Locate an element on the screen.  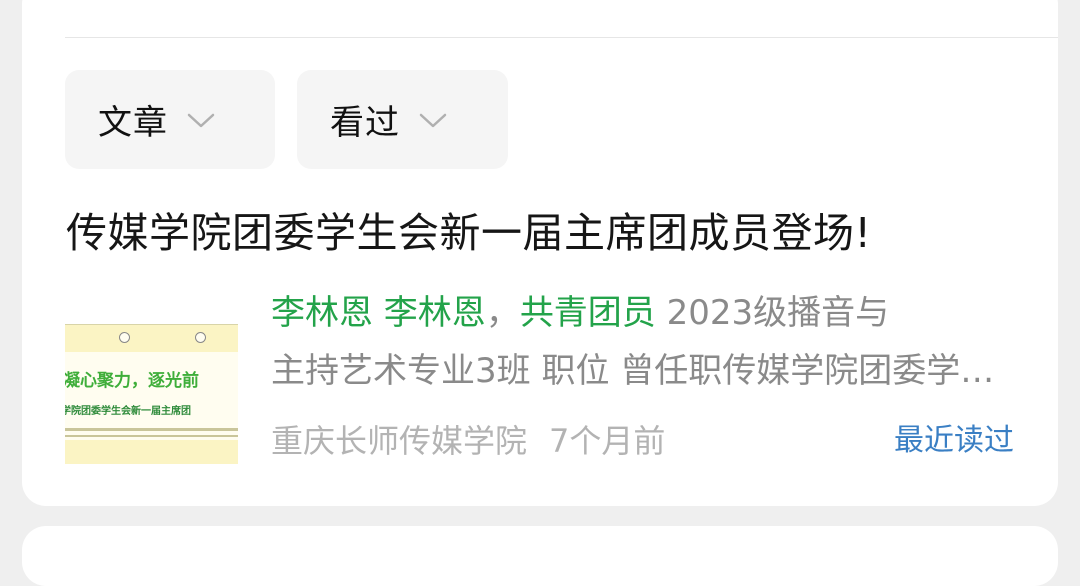
filter-type-dropdown: 文章 is located at coordinates (170, 119).